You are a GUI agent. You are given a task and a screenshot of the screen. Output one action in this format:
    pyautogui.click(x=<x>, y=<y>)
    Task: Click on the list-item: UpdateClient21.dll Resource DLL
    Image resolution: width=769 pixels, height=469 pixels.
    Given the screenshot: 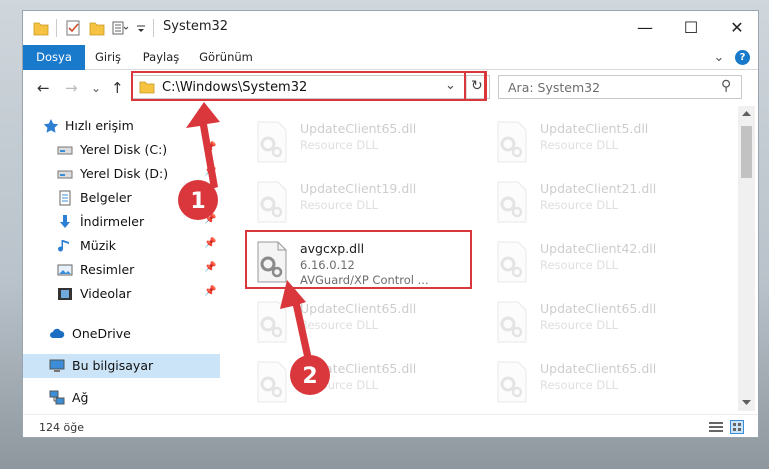 What is the action you would take?
    pyautogui.click(x=601, y=202)
    